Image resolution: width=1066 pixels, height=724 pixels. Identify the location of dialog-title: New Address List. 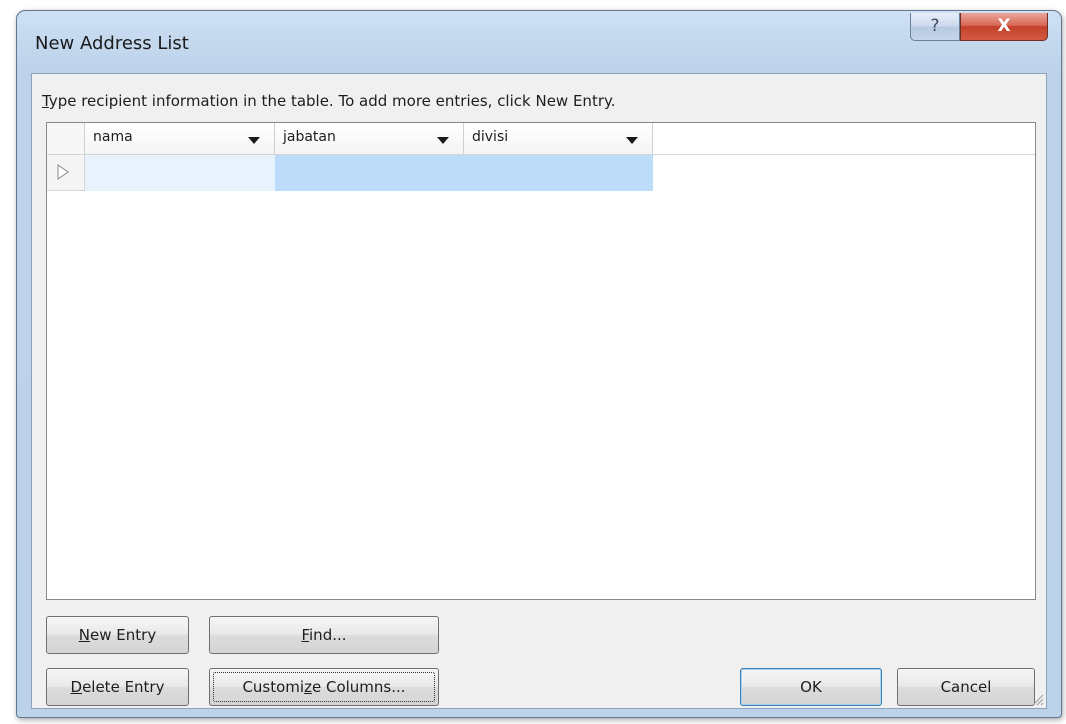
(112, 43).